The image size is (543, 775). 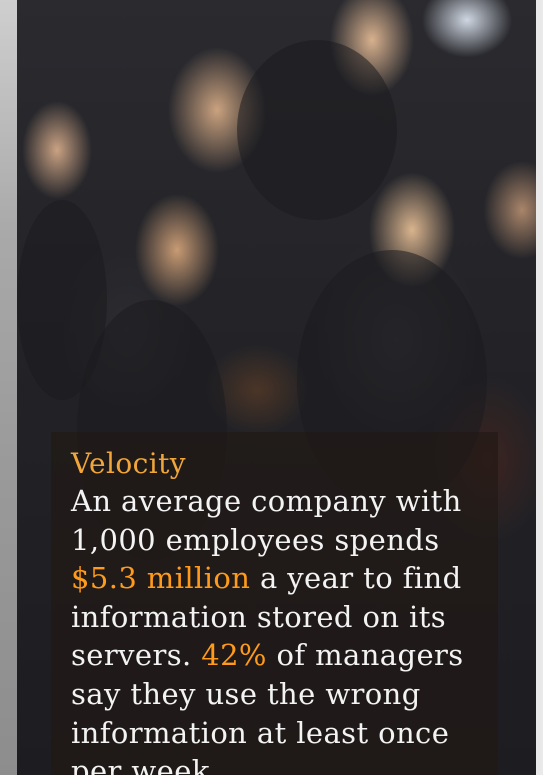 I want to click on right-border-strip, so click(x=539, y=387).